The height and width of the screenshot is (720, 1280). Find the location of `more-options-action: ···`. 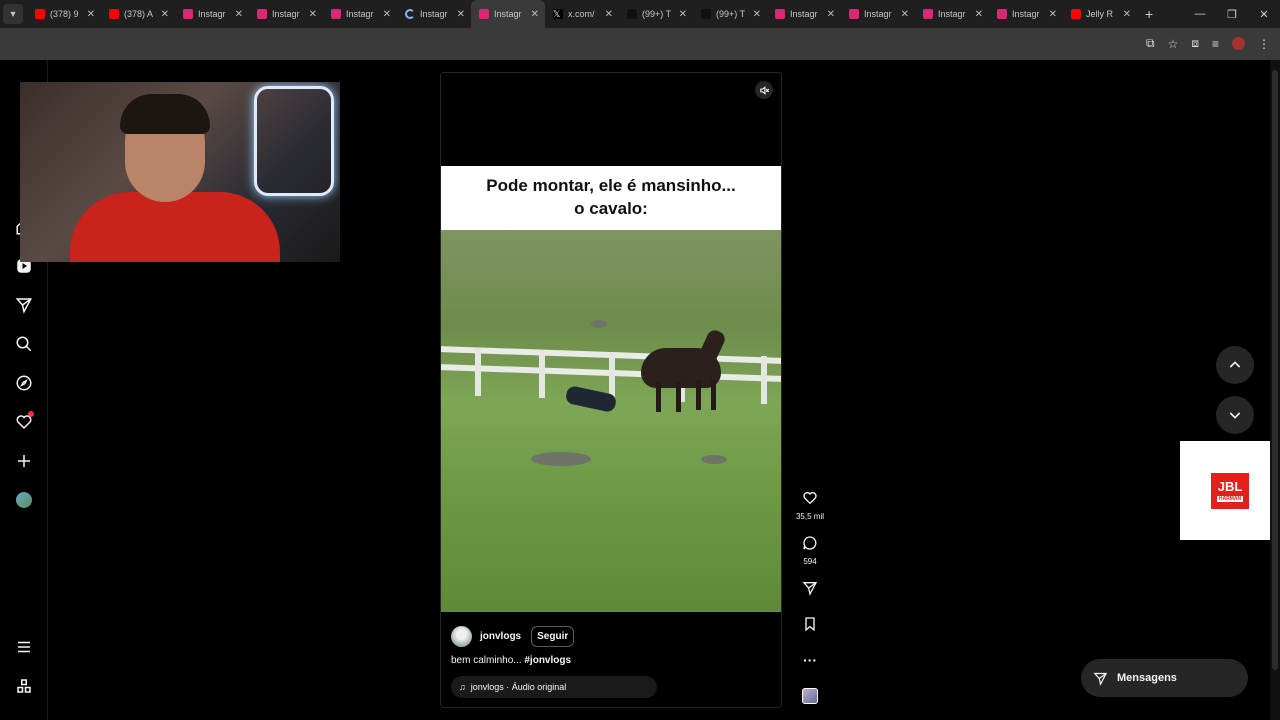

more-options-action: ··· is located at coordinates (810, 661).